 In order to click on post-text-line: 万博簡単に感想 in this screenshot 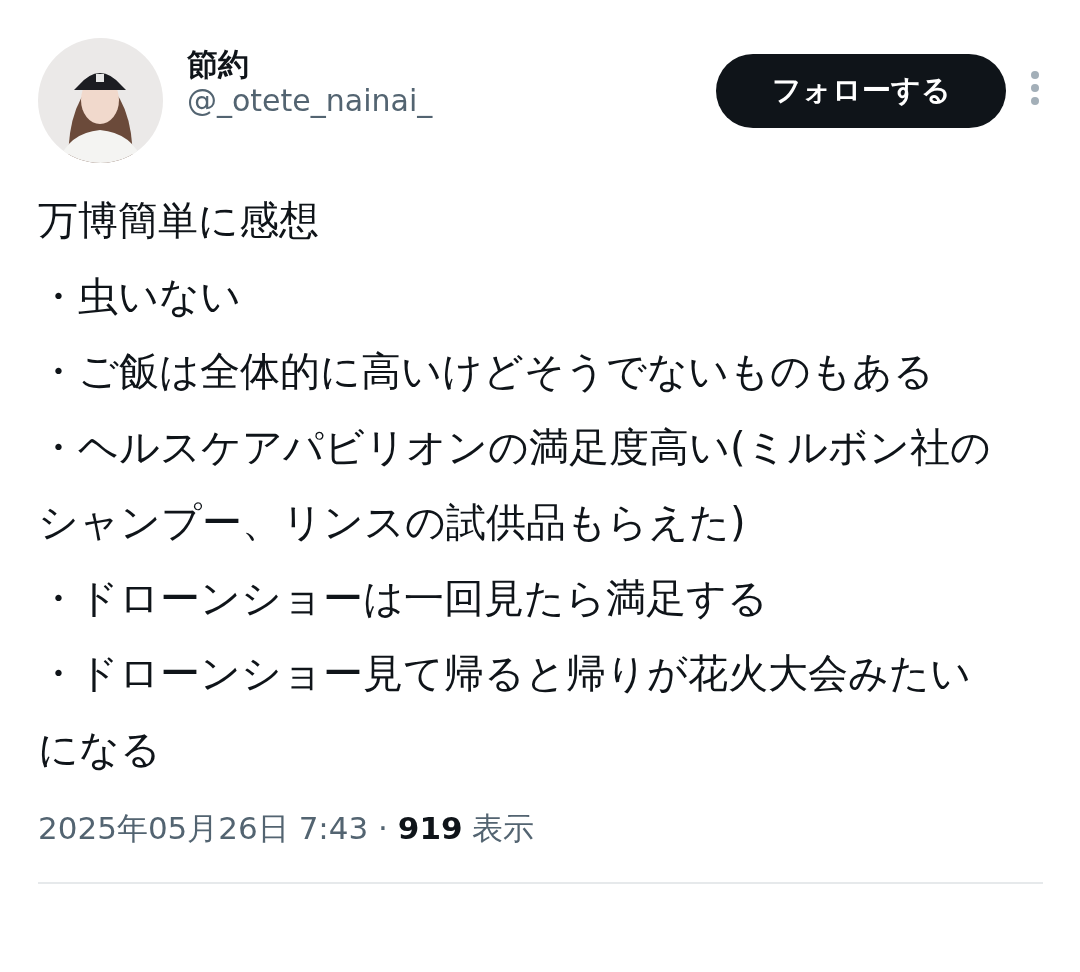, I will do `click(179, 220)`.